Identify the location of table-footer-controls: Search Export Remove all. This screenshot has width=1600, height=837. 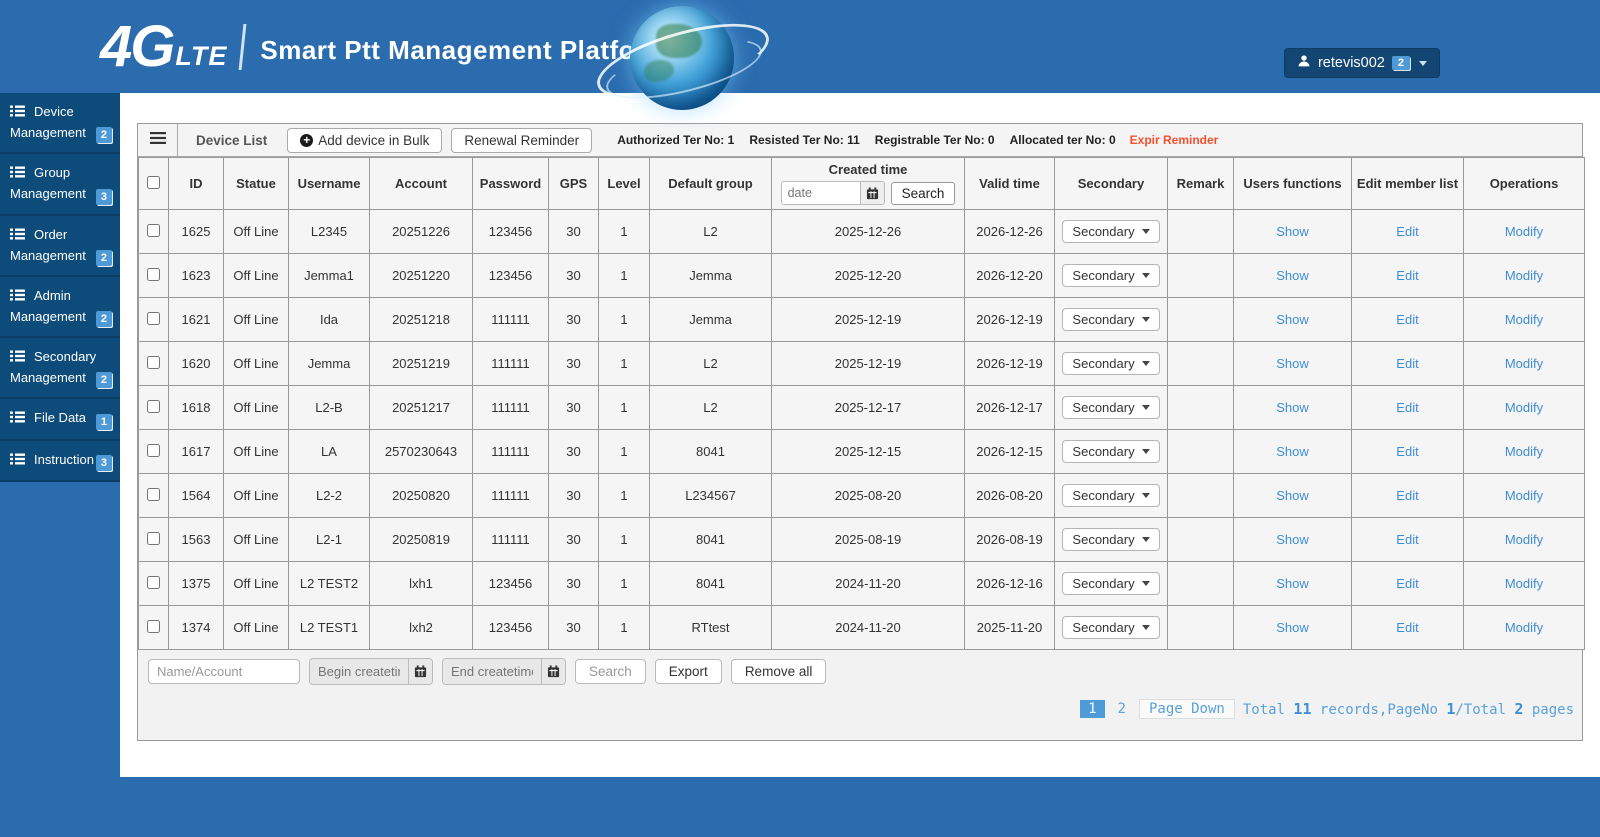
(860, 670).